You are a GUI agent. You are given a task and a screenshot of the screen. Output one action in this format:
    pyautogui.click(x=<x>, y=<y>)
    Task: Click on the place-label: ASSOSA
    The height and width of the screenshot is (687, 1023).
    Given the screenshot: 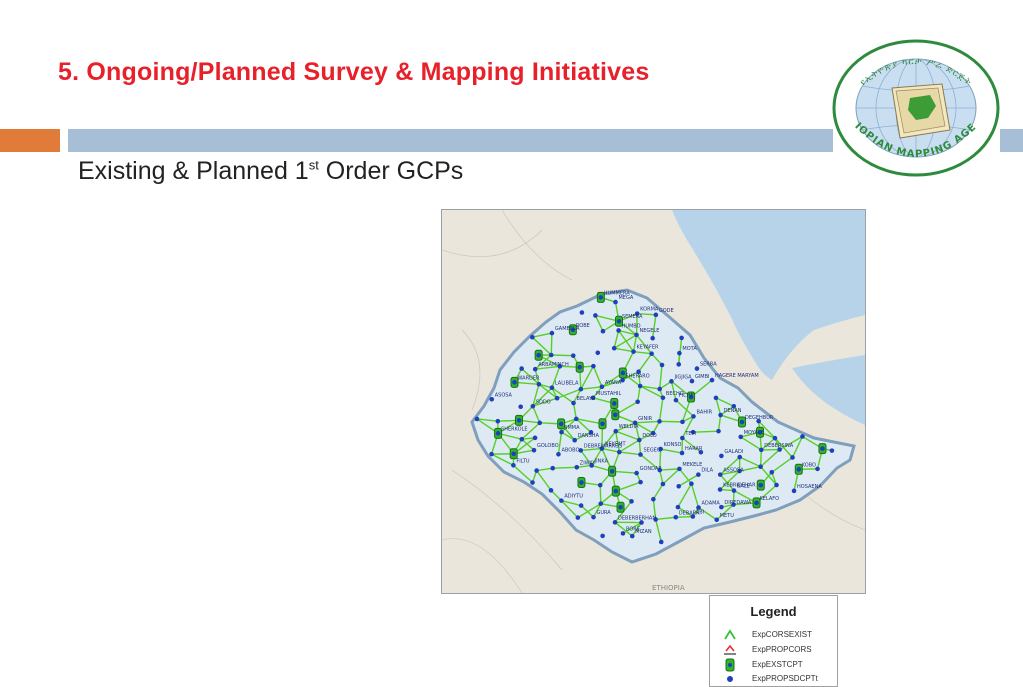 What is the action you would take?
    pyautogui.click(x=733, y=471)
    